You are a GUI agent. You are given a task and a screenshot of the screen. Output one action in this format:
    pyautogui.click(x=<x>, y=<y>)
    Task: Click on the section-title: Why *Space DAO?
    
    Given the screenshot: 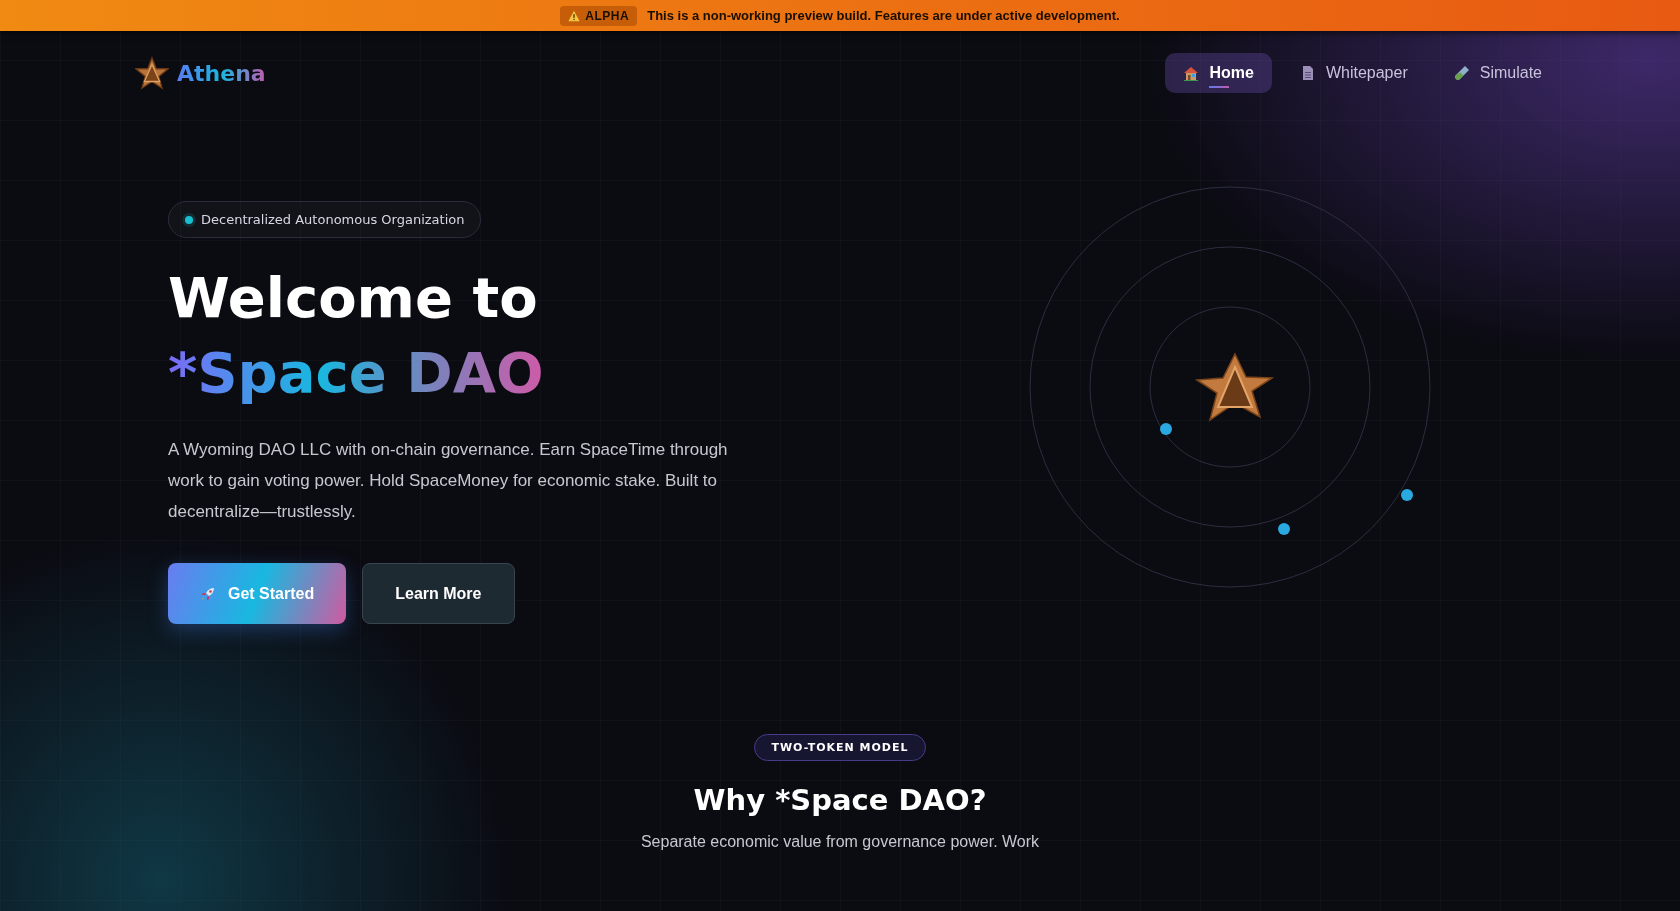 What is the action you would take?
    pyautogui.click(x=840, y=800)
    